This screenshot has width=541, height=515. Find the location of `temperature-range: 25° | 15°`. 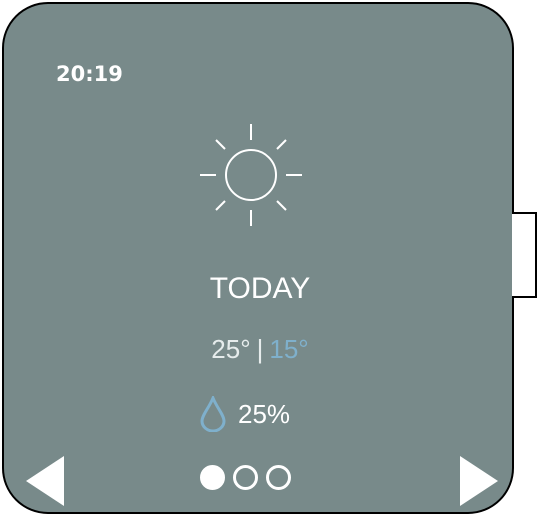

temperature-range: 25° | 15° is located at coordinates (260, 349).